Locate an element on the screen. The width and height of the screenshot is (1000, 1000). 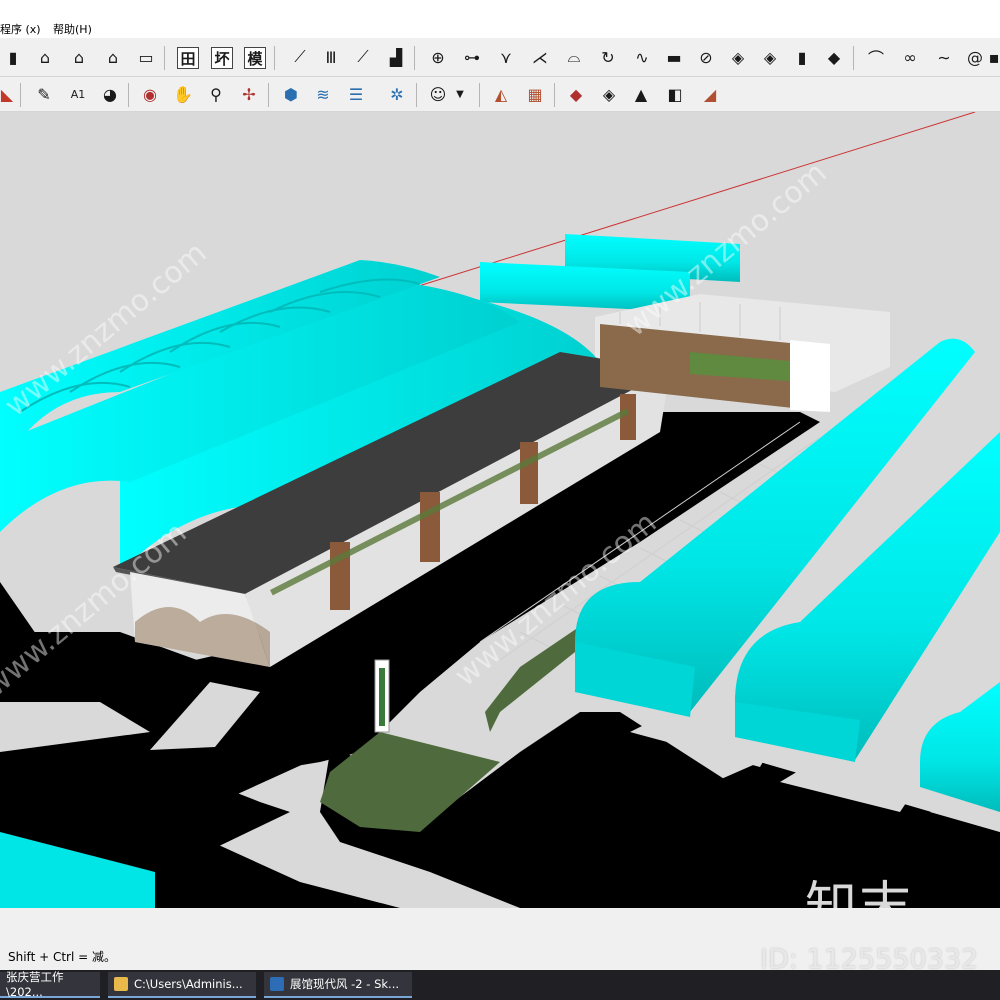
export-icon: ◣ is located at coordinates (7, 94).